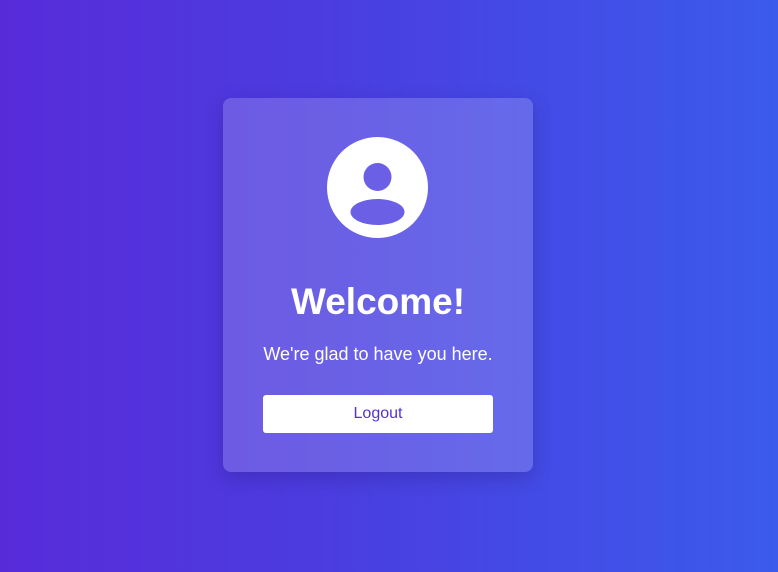  Describe the element at coordinates (378, 354) in the screenshot. I see `welcome-message: We're glad to have you here.` at that location.